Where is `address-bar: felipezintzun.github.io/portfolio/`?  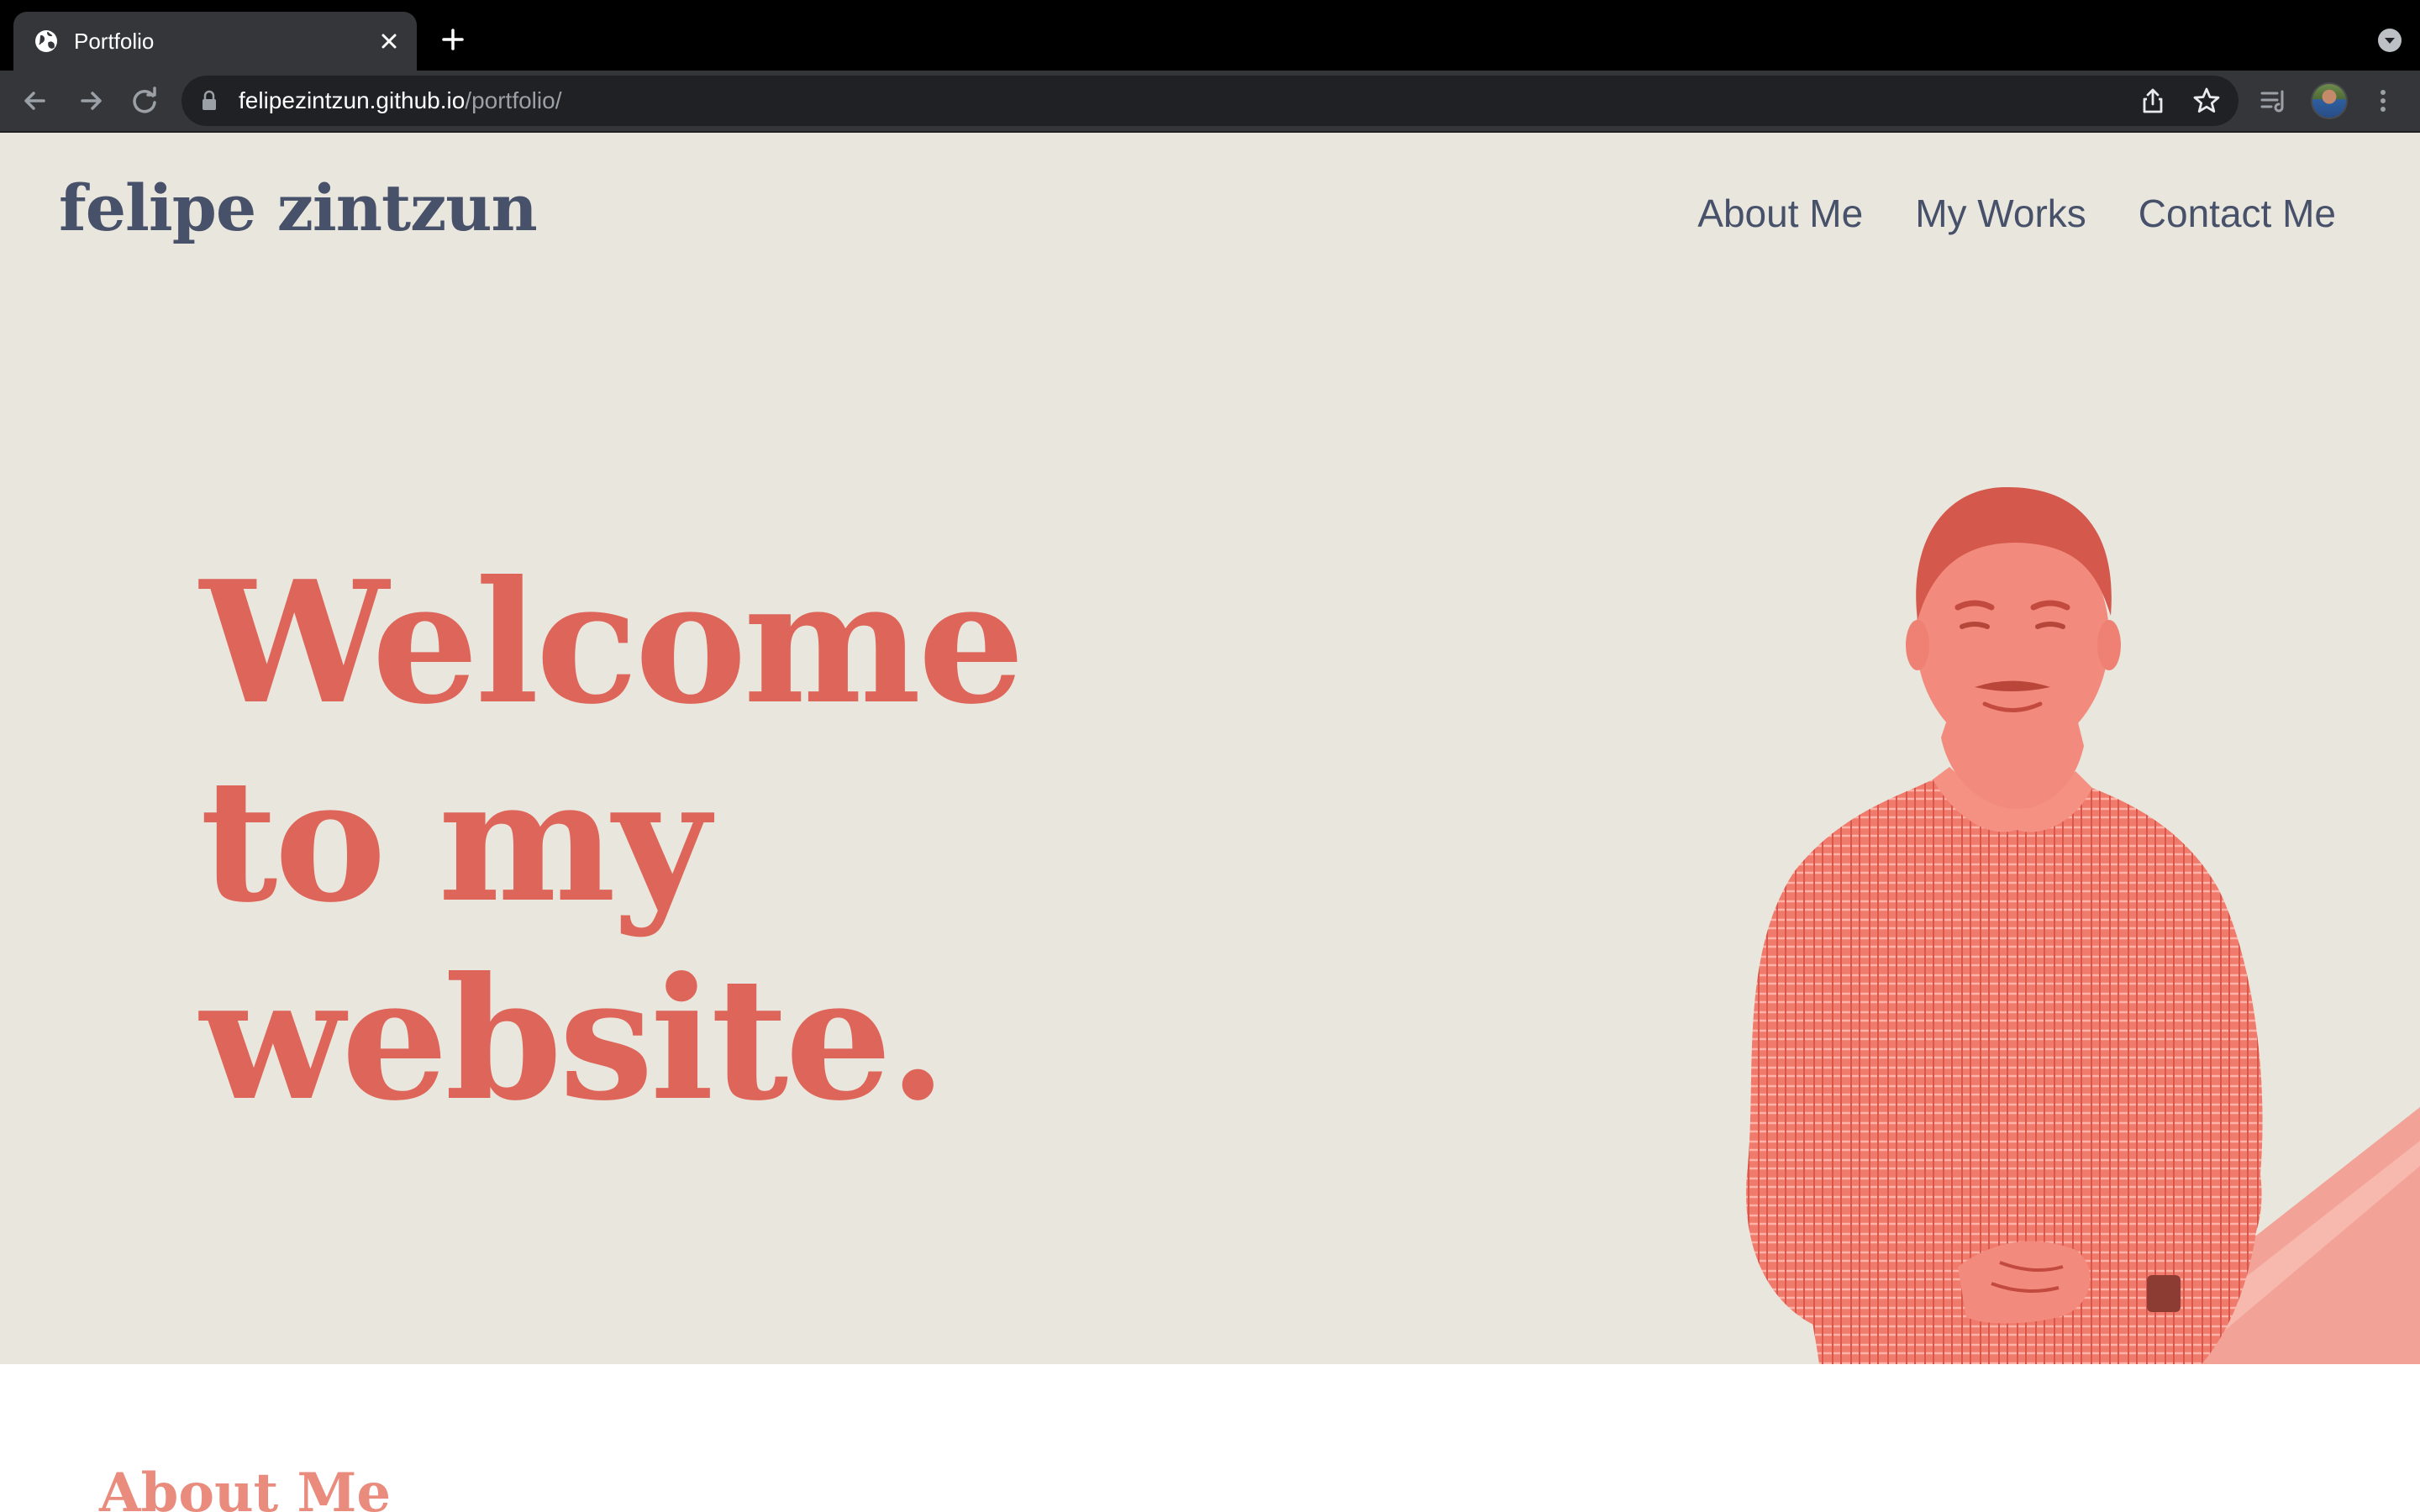 address-bar: felipezintzun.github.io/portfolio/ is located at coordinates (1210, 101).